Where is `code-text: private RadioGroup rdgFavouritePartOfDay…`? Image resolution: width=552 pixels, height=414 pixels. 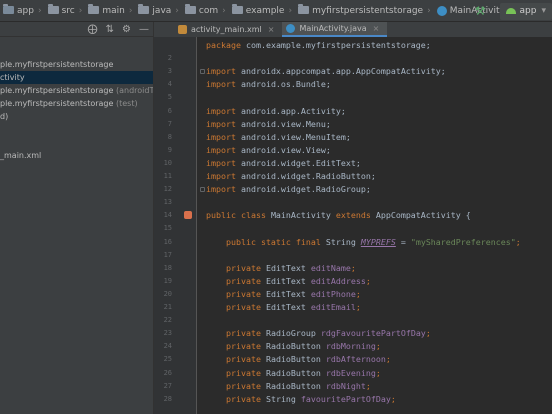
code-text: private RadioGroup rdgFavouritePartOfDay… is located at coordinates (318, 333).